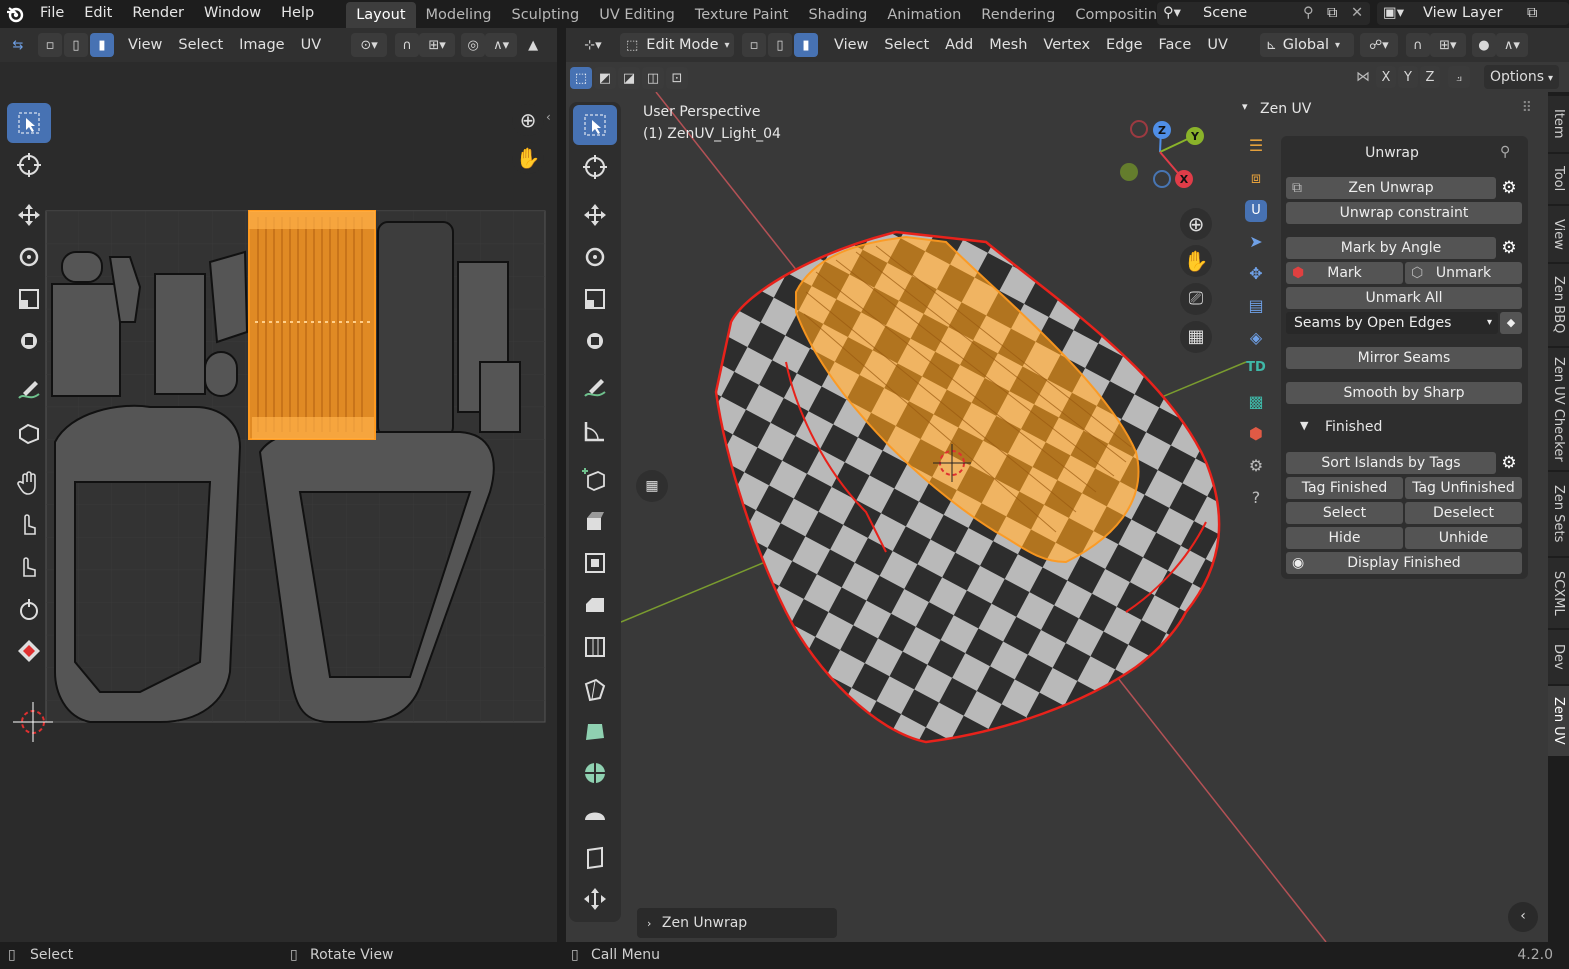 Image resolution: width=1569 pixels, height=969 pixels. I want to click on tool-extrude, so click(595, 521).